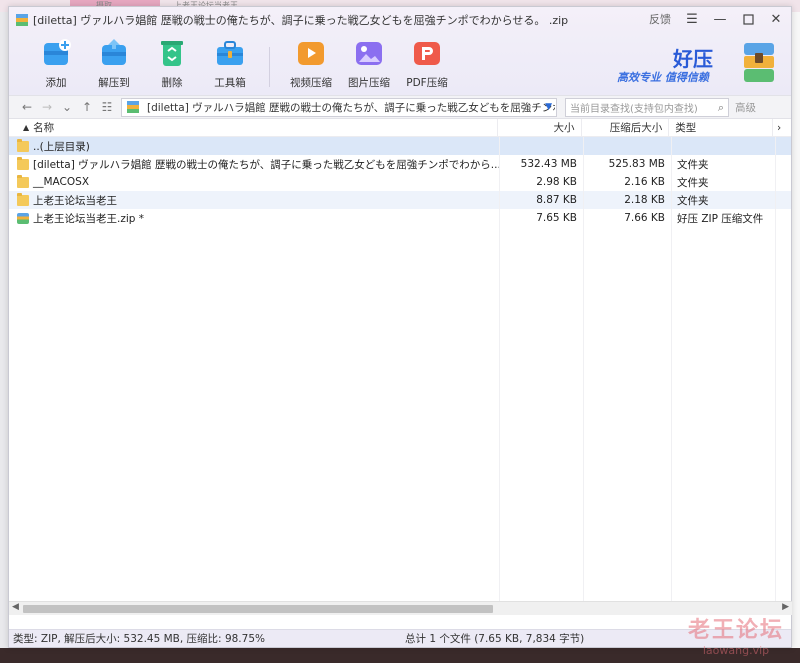 The height and width of the screenshot is (663, 800). Describe the element at coordinates (400, 182) in the screenshot. I see `list-item: __MACOSX 2.98 KB 2.16 KB 文件夹` at that location.